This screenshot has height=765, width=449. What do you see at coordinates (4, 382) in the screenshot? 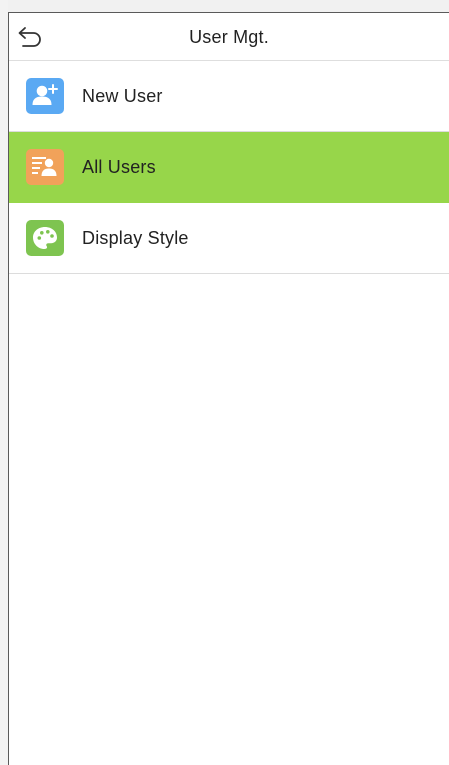
I see `background-edge` at bounding box center [4, 382].